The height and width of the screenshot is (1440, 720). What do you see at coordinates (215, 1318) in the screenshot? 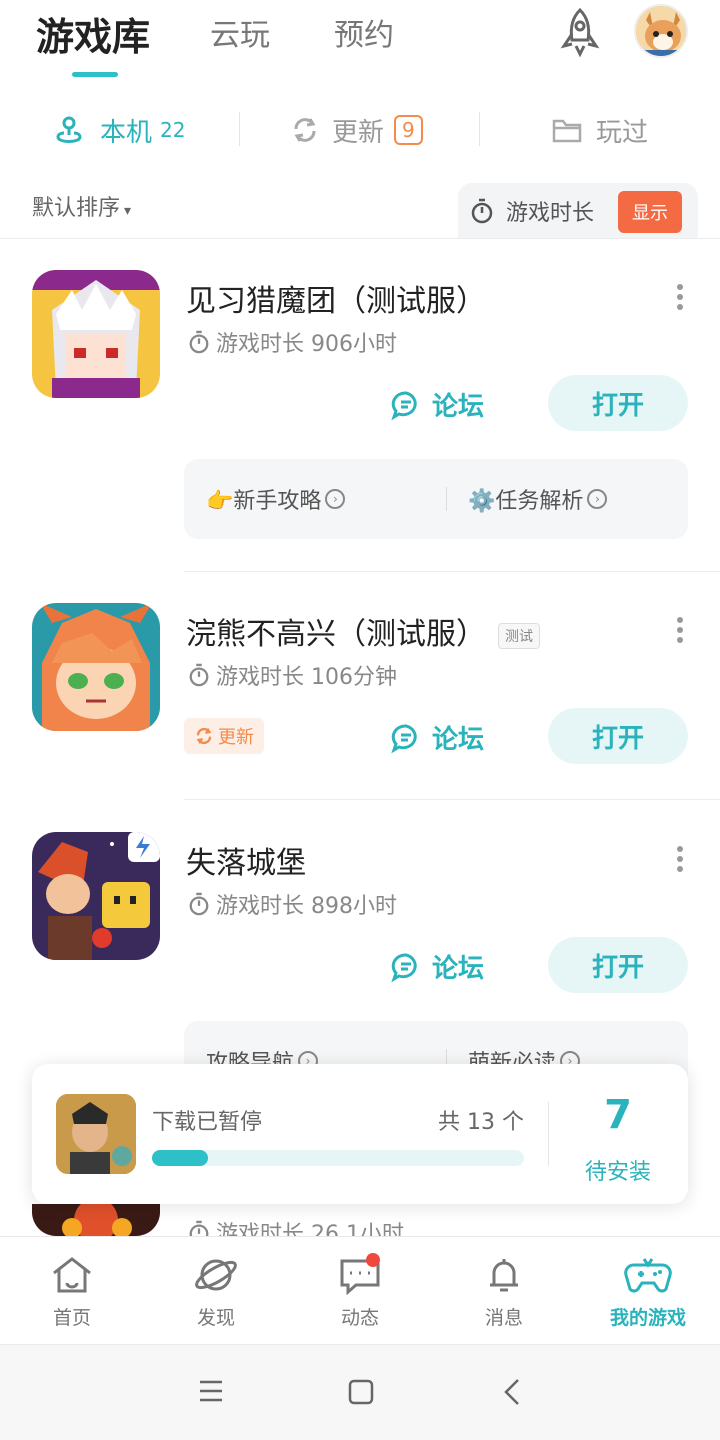
I see `nav-label: 发现` at bounding box center [215, 1318].